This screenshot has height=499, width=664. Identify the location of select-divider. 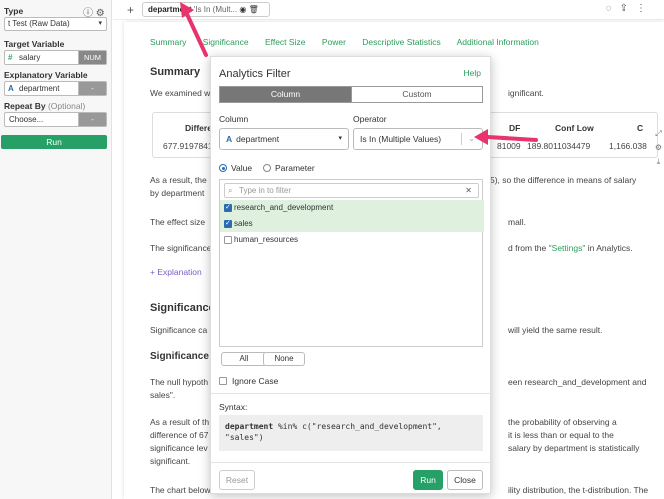
(461, 139).